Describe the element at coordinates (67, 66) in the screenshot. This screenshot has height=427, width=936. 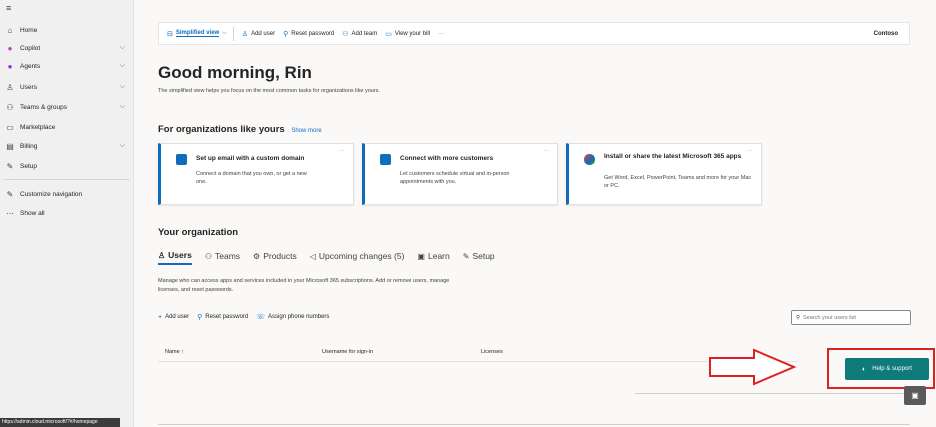
I see `nav-item-agents: ● Agents ⌵` at that location.